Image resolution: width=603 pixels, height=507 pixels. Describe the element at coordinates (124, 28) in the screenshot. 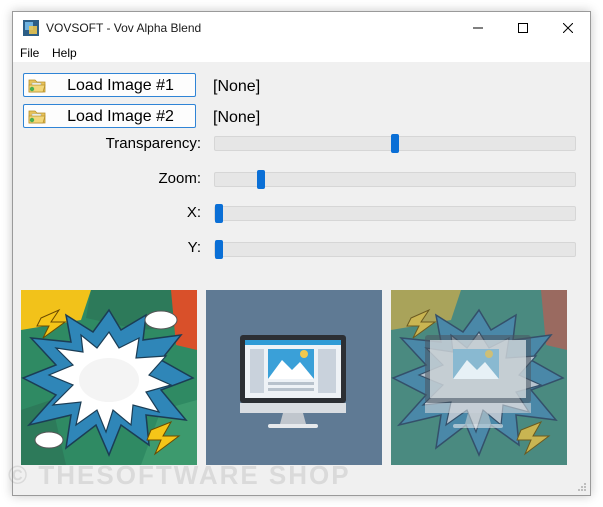

I see `window-title: VOVSOFT - Vov Alpha Blend` at that location.